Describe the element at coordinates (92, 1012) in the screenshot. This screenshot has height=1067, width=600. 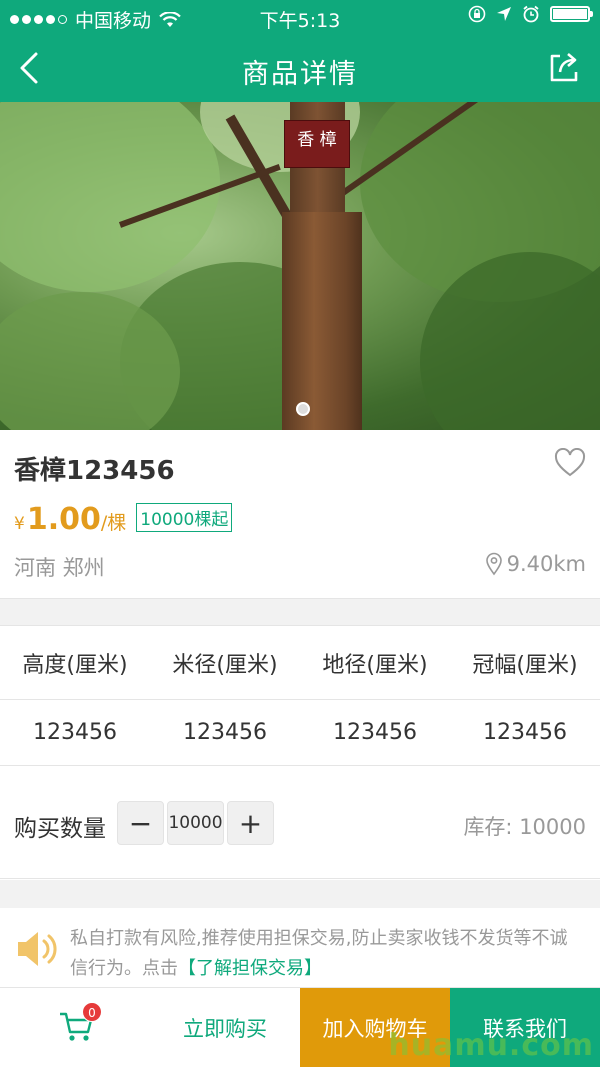
I see `cart-count-badge: 0` at that location.